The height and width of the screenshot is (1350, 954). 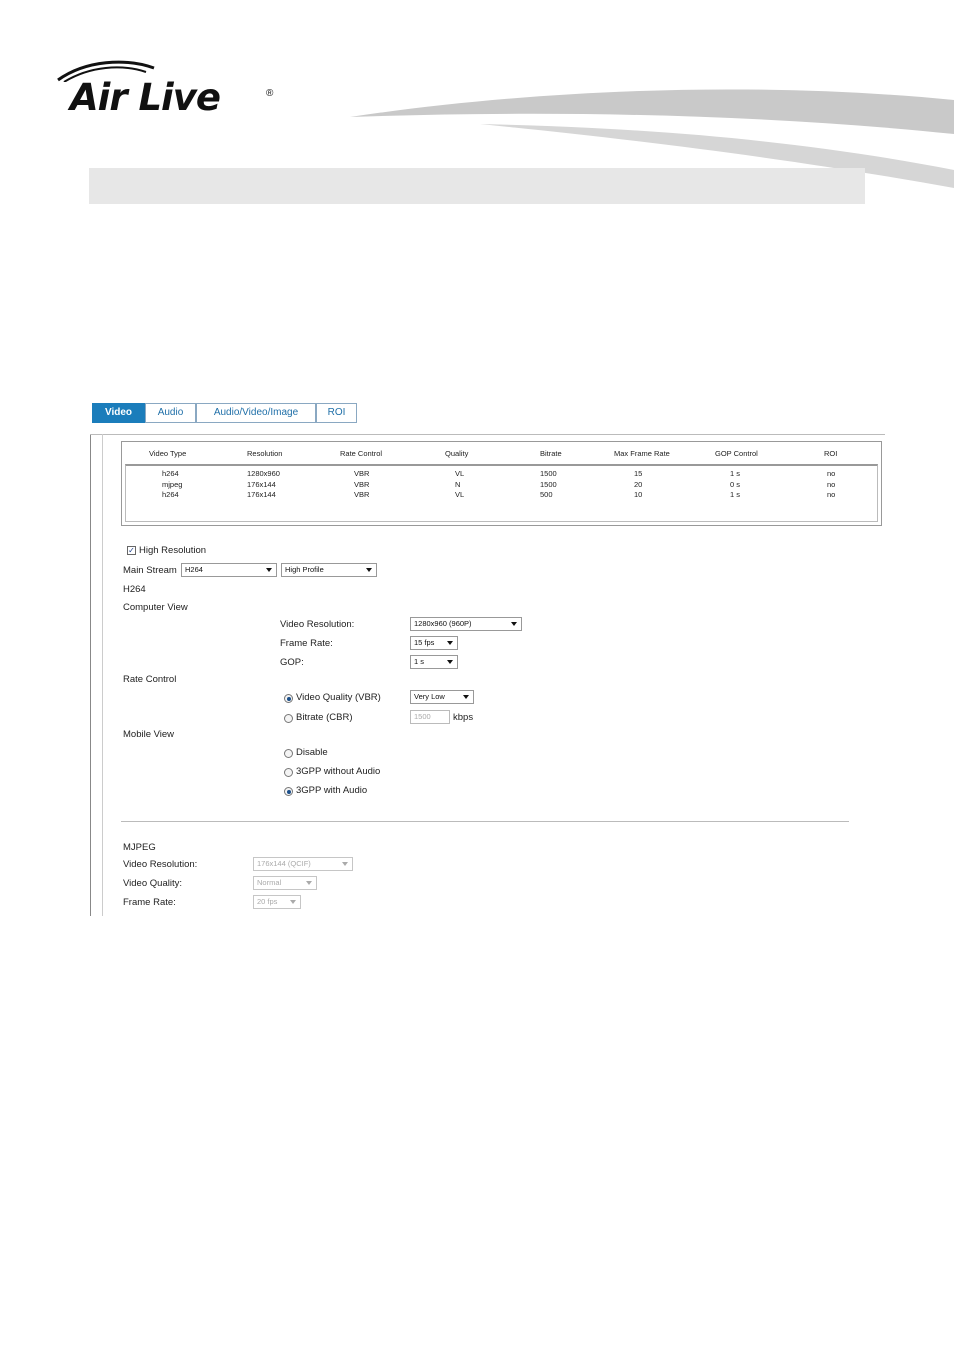 I want to click on panel-border-left, so click(x=90, y=675).